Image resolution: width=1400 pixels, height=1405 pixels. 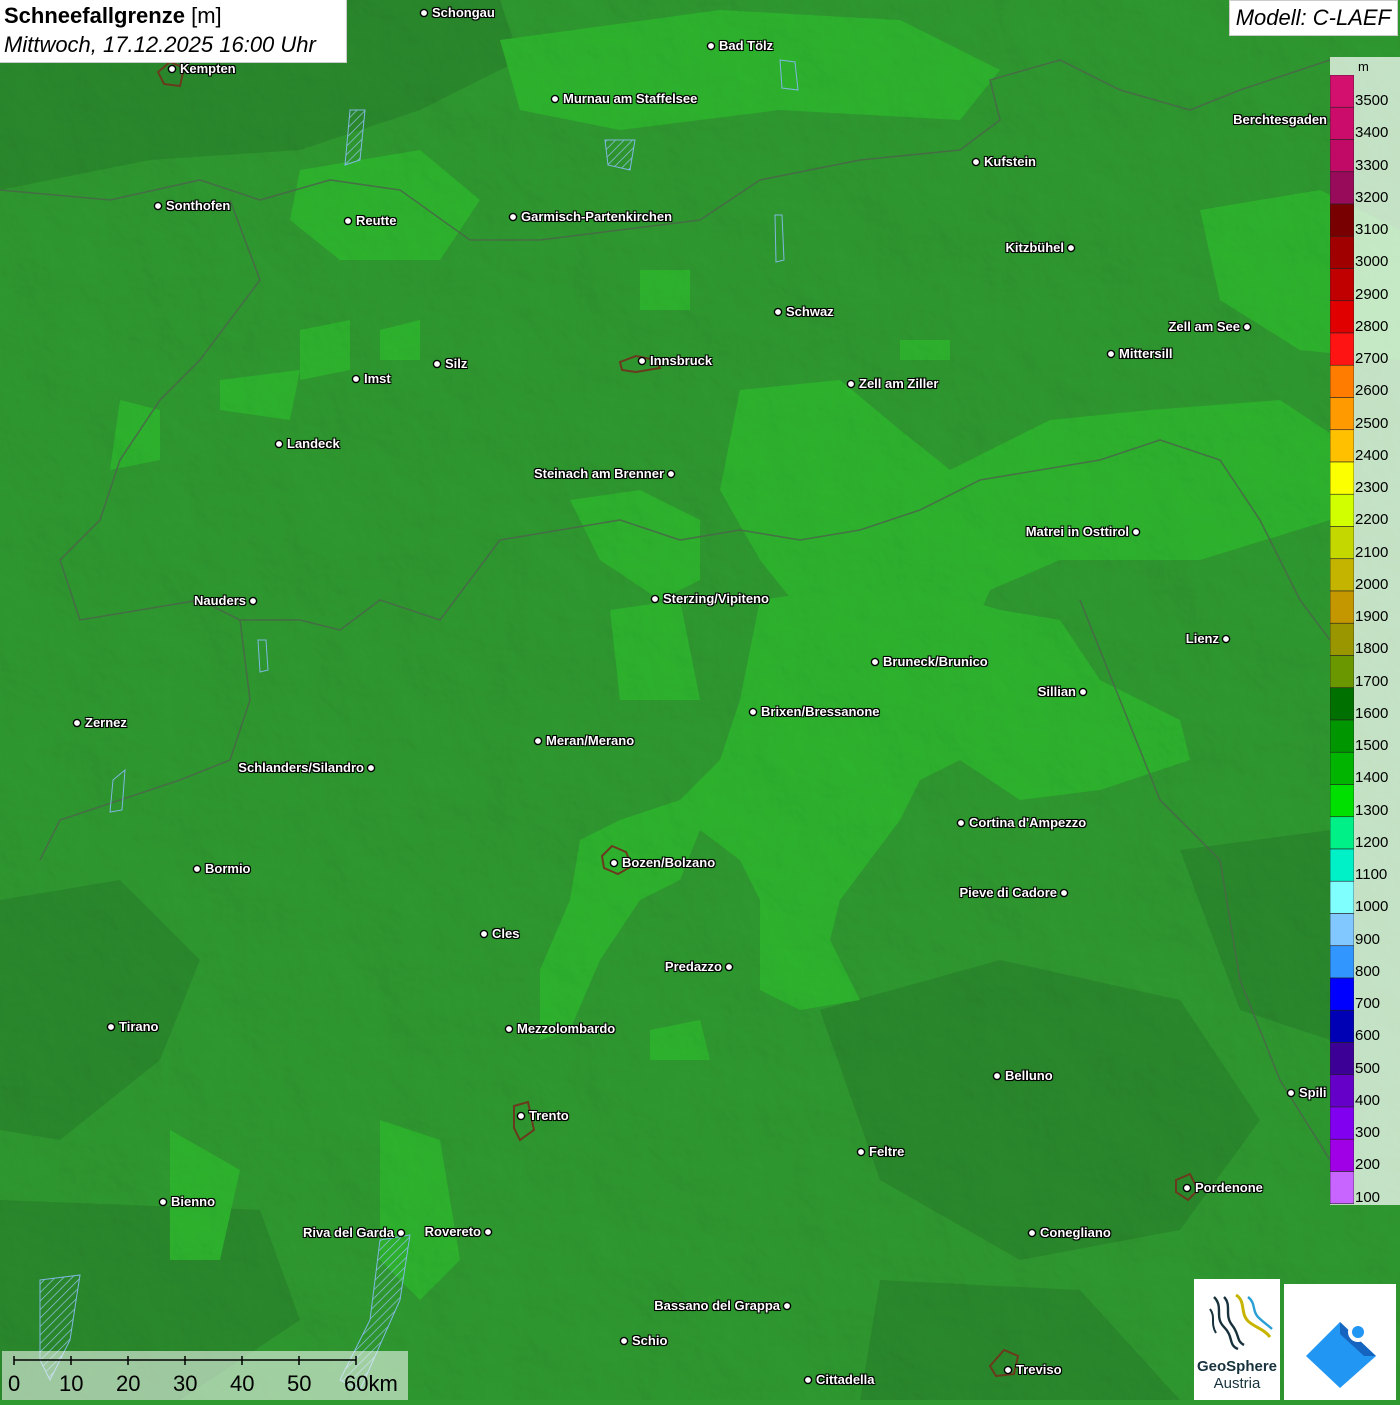 I want to click on city-marker-bienno, so click(x=163, y=1202).